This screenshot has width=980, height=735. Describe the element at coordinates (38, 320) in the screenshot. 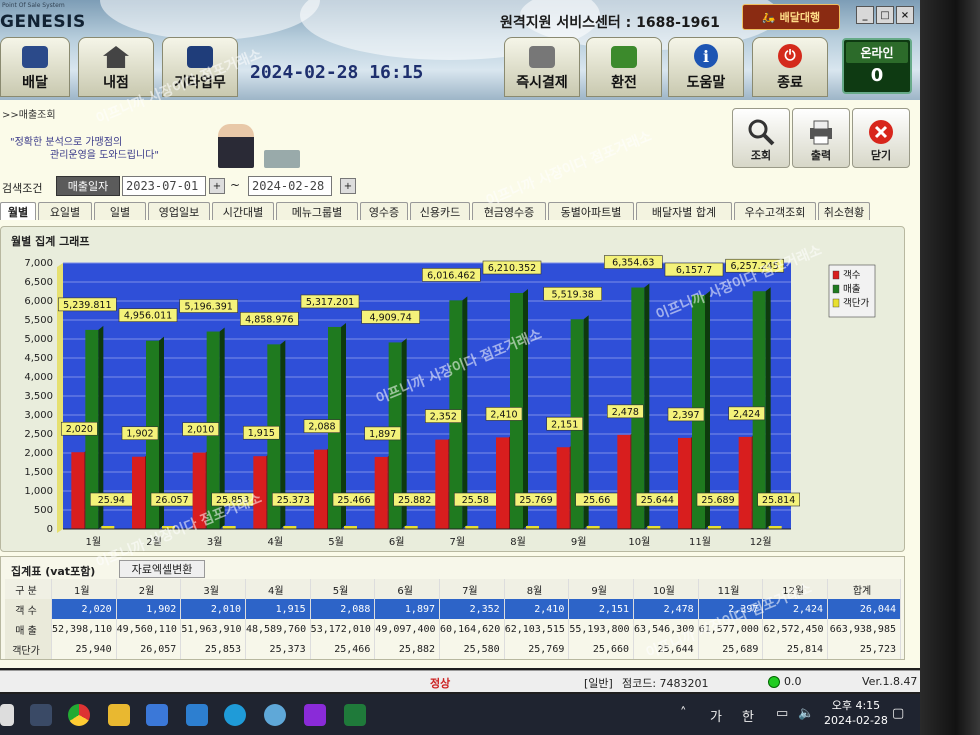

I see `y-tick-label: 5,500` at that location.